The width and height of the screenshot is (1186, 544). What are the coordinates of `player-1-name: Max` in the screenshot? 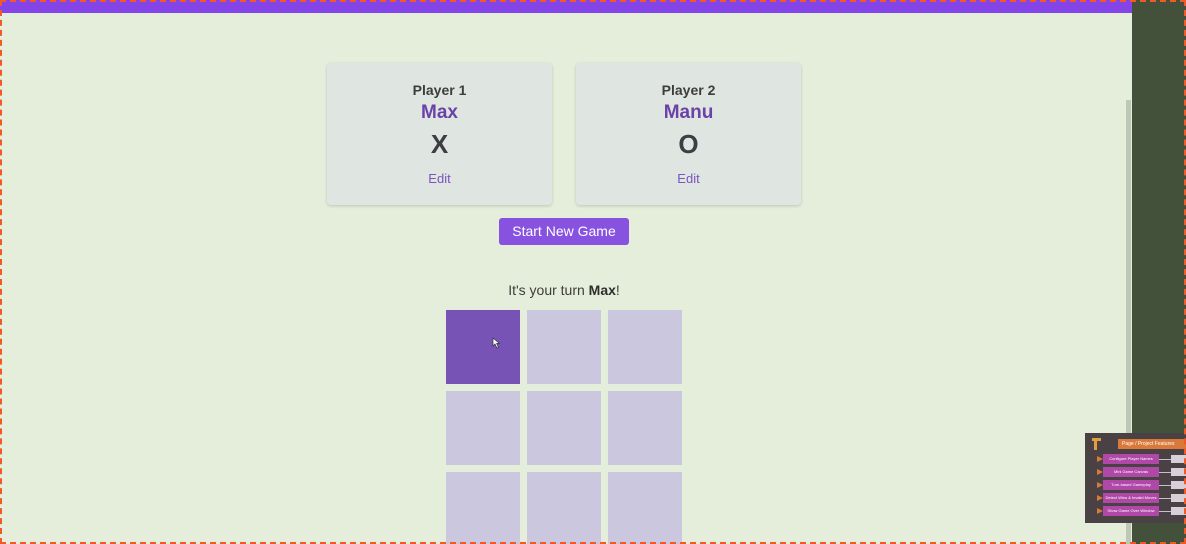 It's located at (439, 112).